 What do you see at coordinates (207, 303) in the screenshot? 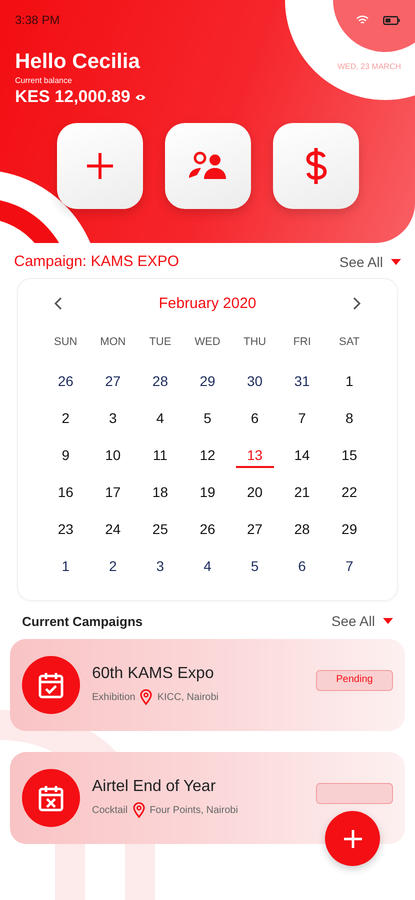
I see `month-title: February 2020` at bounding box center [207, 303].